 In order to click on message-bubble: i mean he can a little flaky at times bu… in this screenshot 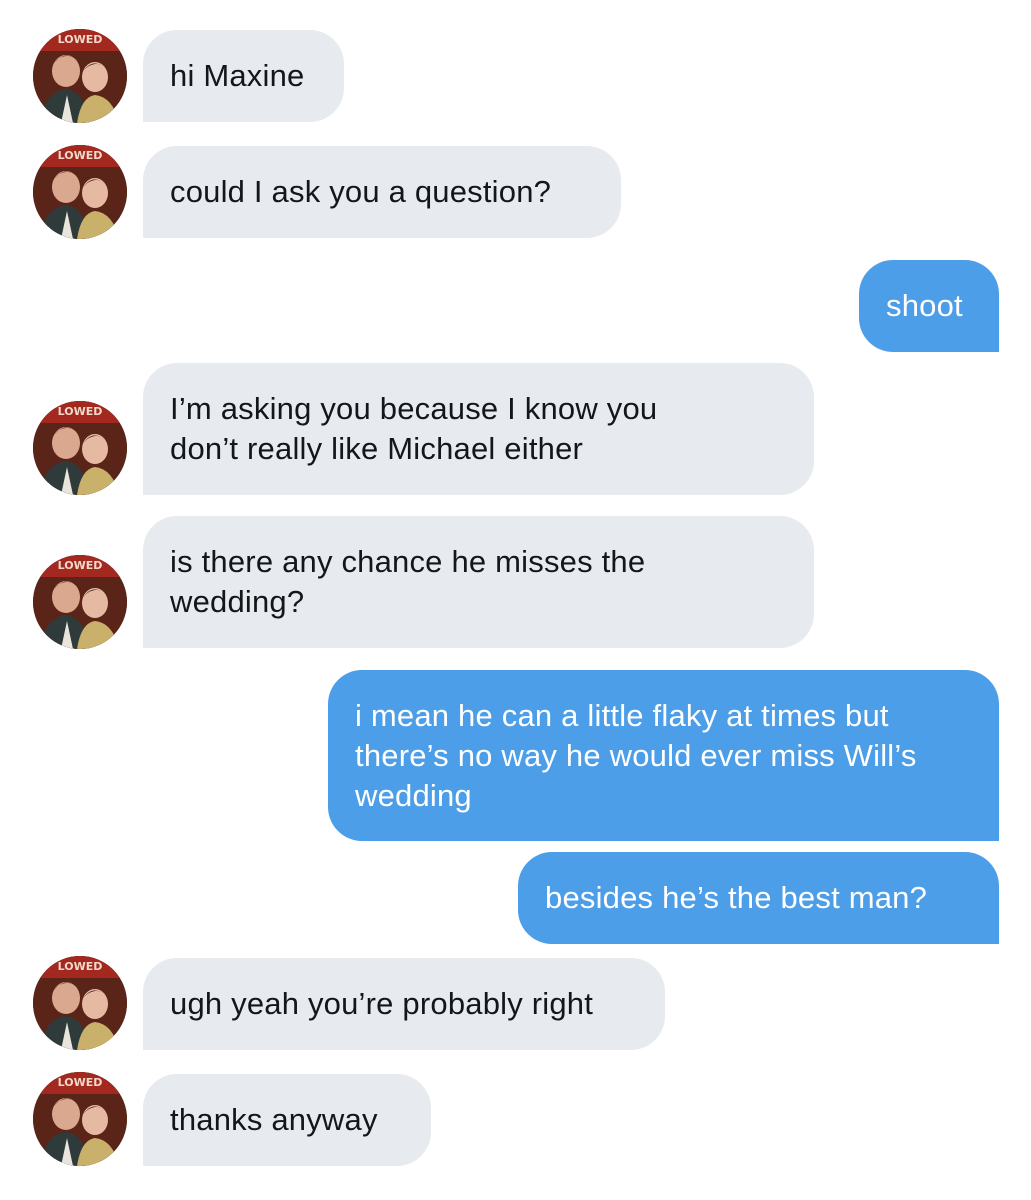, I will do `click(663, 755)`.